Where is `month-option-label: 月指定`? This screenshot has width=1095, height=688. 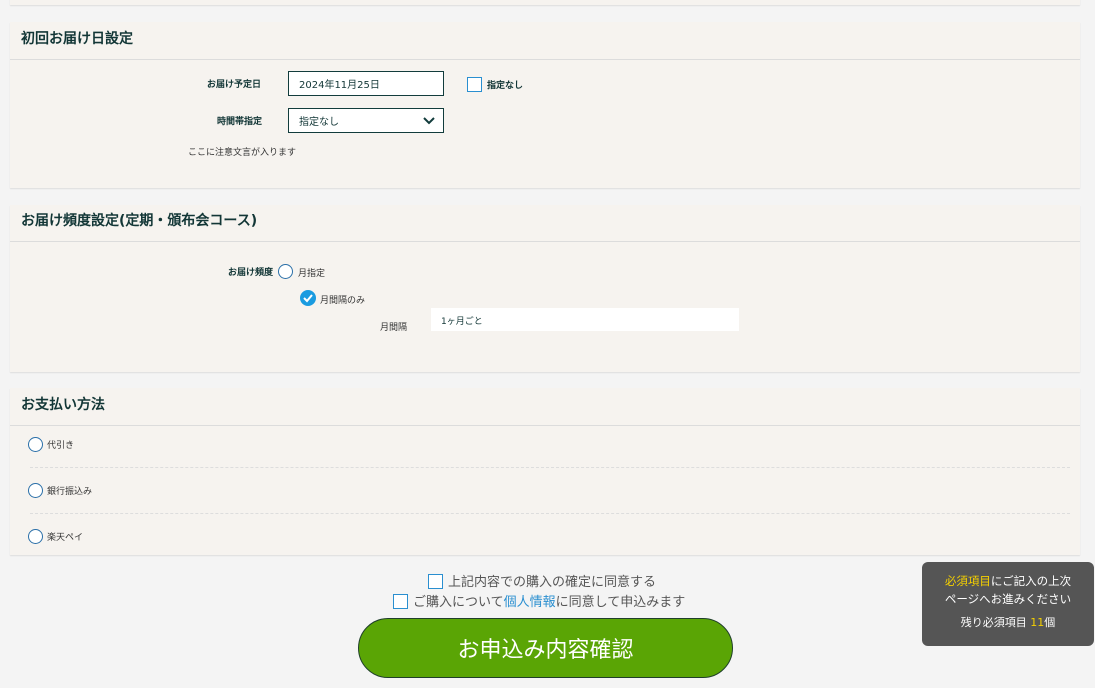
month-option-label: 月指定 is located at coordinates (312, 274).